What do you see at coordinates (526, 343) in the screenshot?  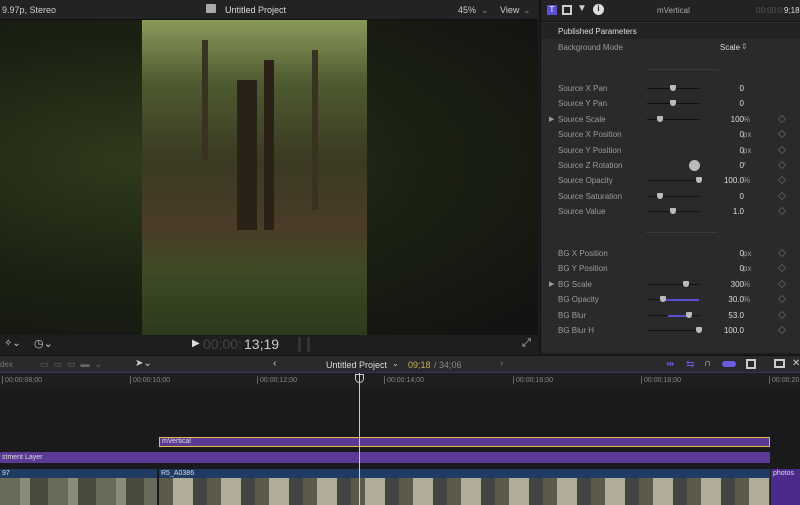 I see `fullscreen-icon: ⤢` at bounding box center [526, 343].